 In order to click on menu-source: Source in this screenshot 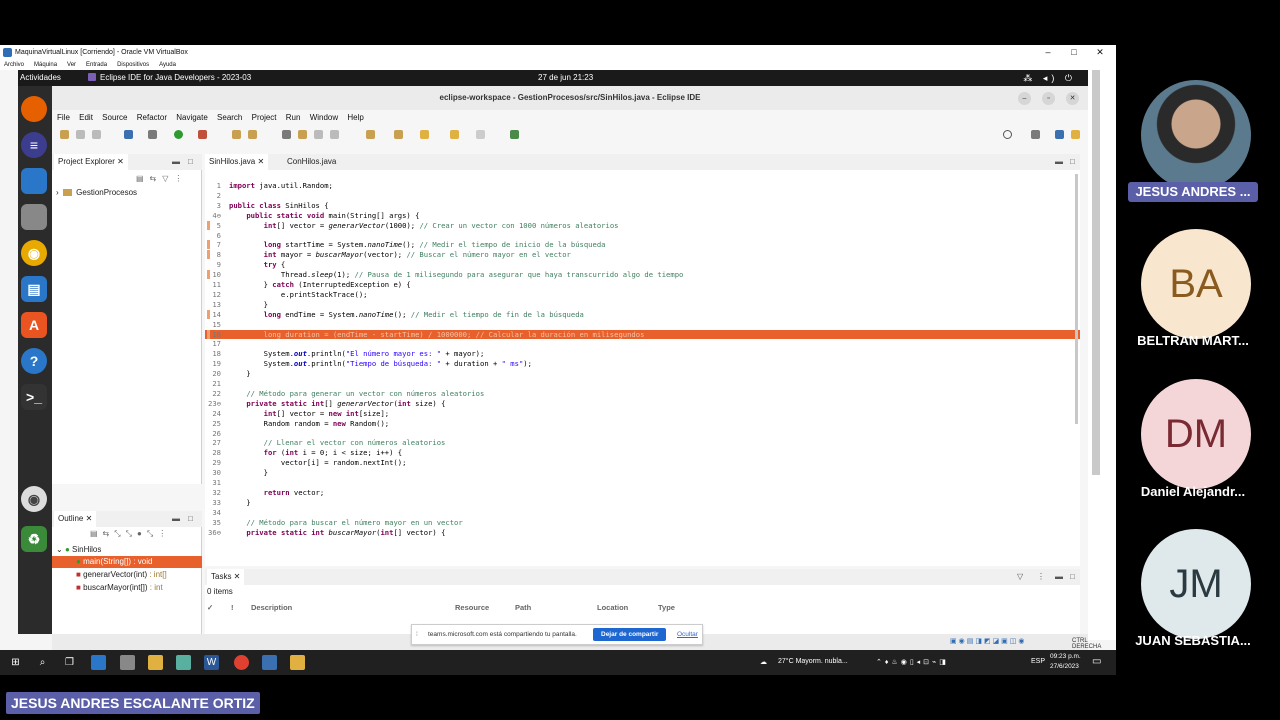, I will do `click(114, 117)`.